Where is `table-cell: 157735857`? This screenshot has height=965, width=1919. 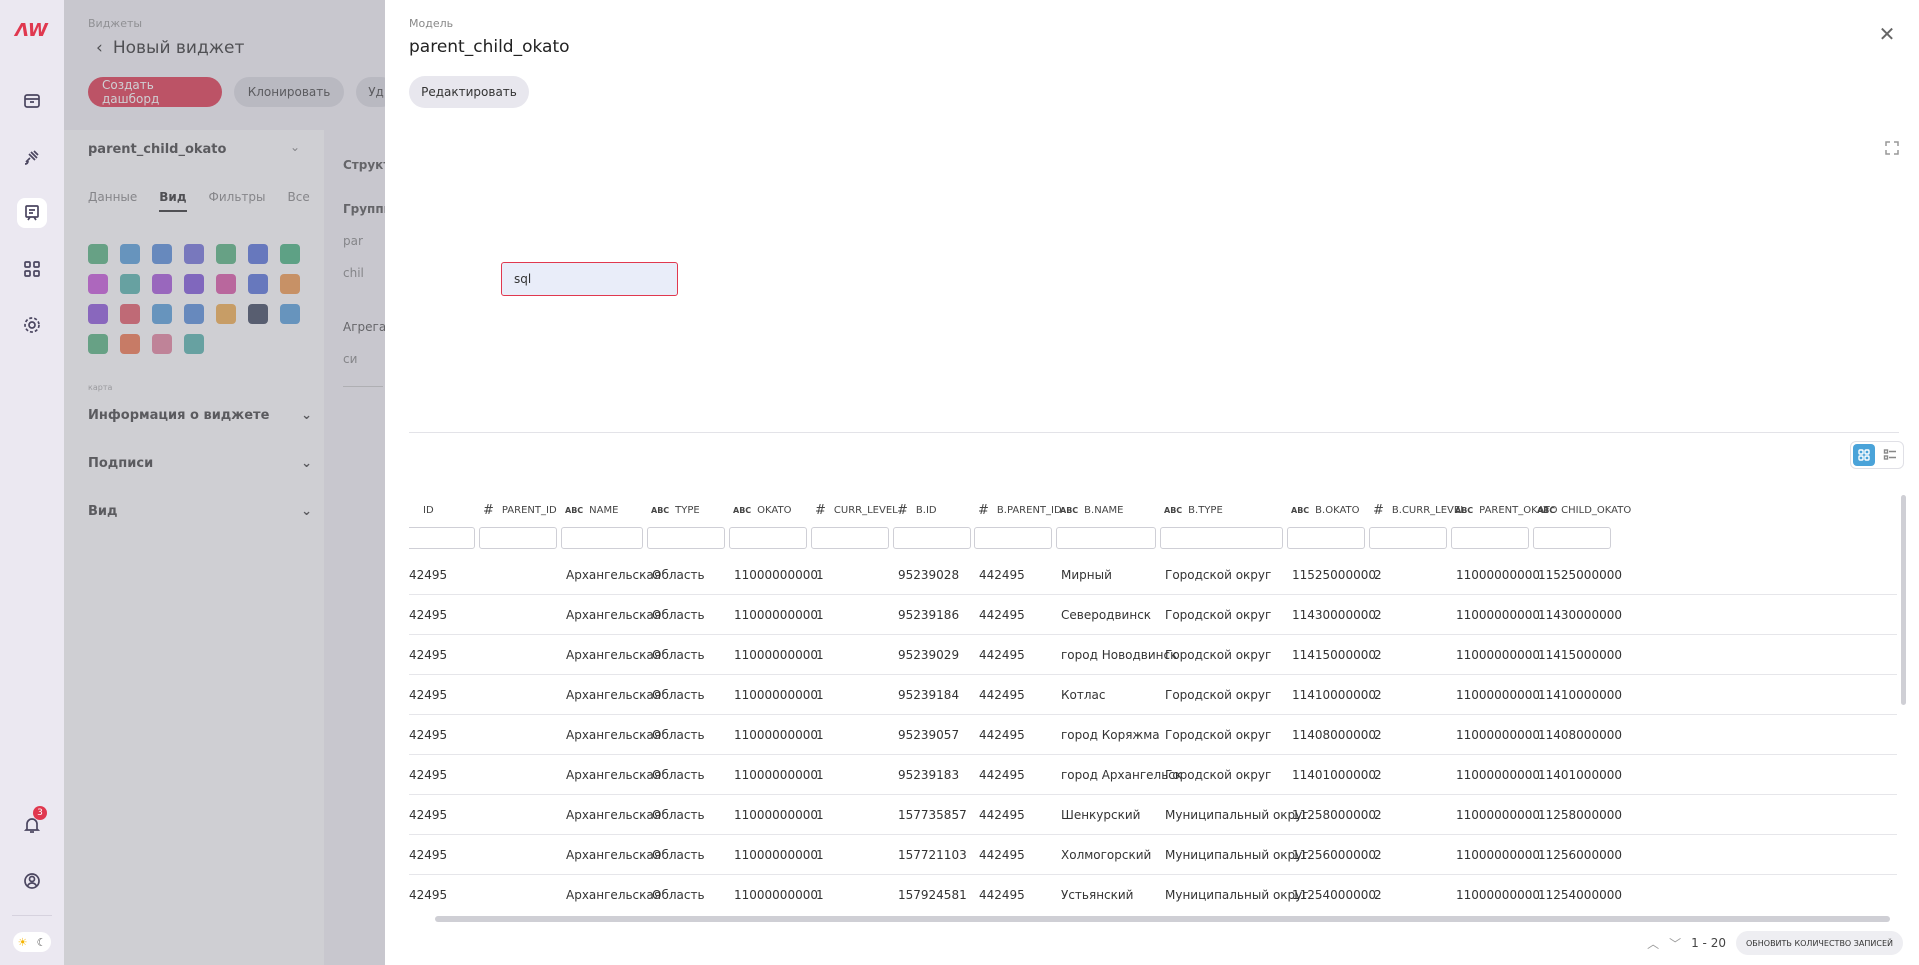 table-cell: 157735857 is located at coordinates (932, 815).